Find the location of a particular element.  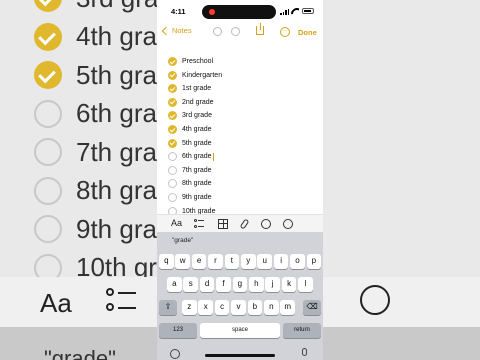

key-s: s is located at coordinates (190, 284).